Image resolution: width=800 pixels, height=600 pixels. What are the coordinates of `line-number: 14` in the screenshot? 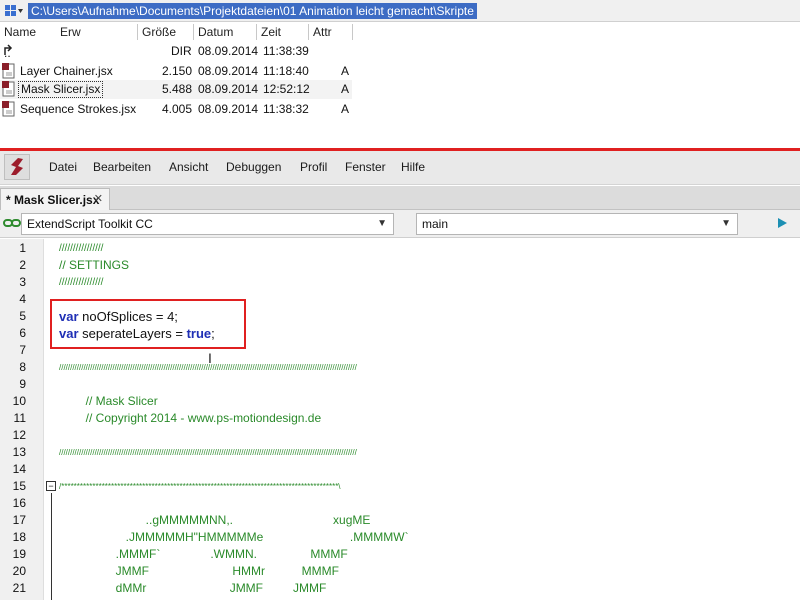 It's located at (19, 469).